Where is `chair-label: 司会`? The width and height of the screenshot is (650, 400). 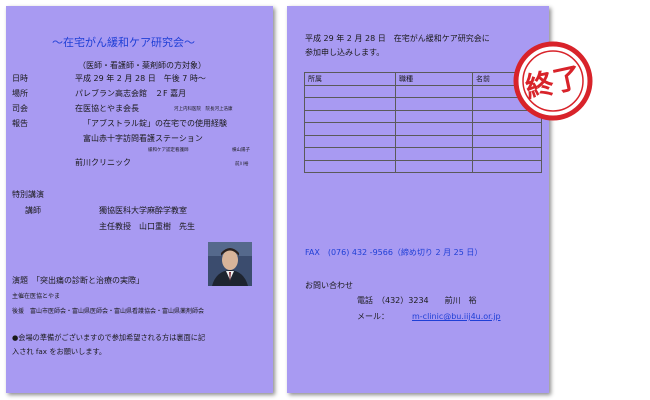 chair-label: 司会 is located at coordinates (20, 108).